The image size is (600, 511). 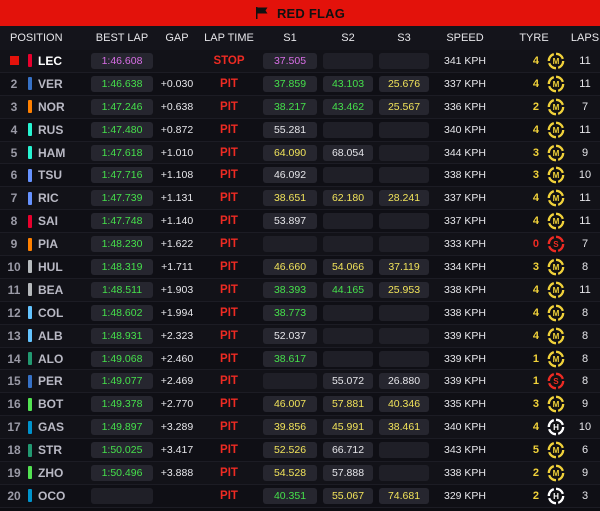 What do you see at coordinates (585, 244) in the screenshot?
I see `laps-count: 7` at bounding box center [585, 244].